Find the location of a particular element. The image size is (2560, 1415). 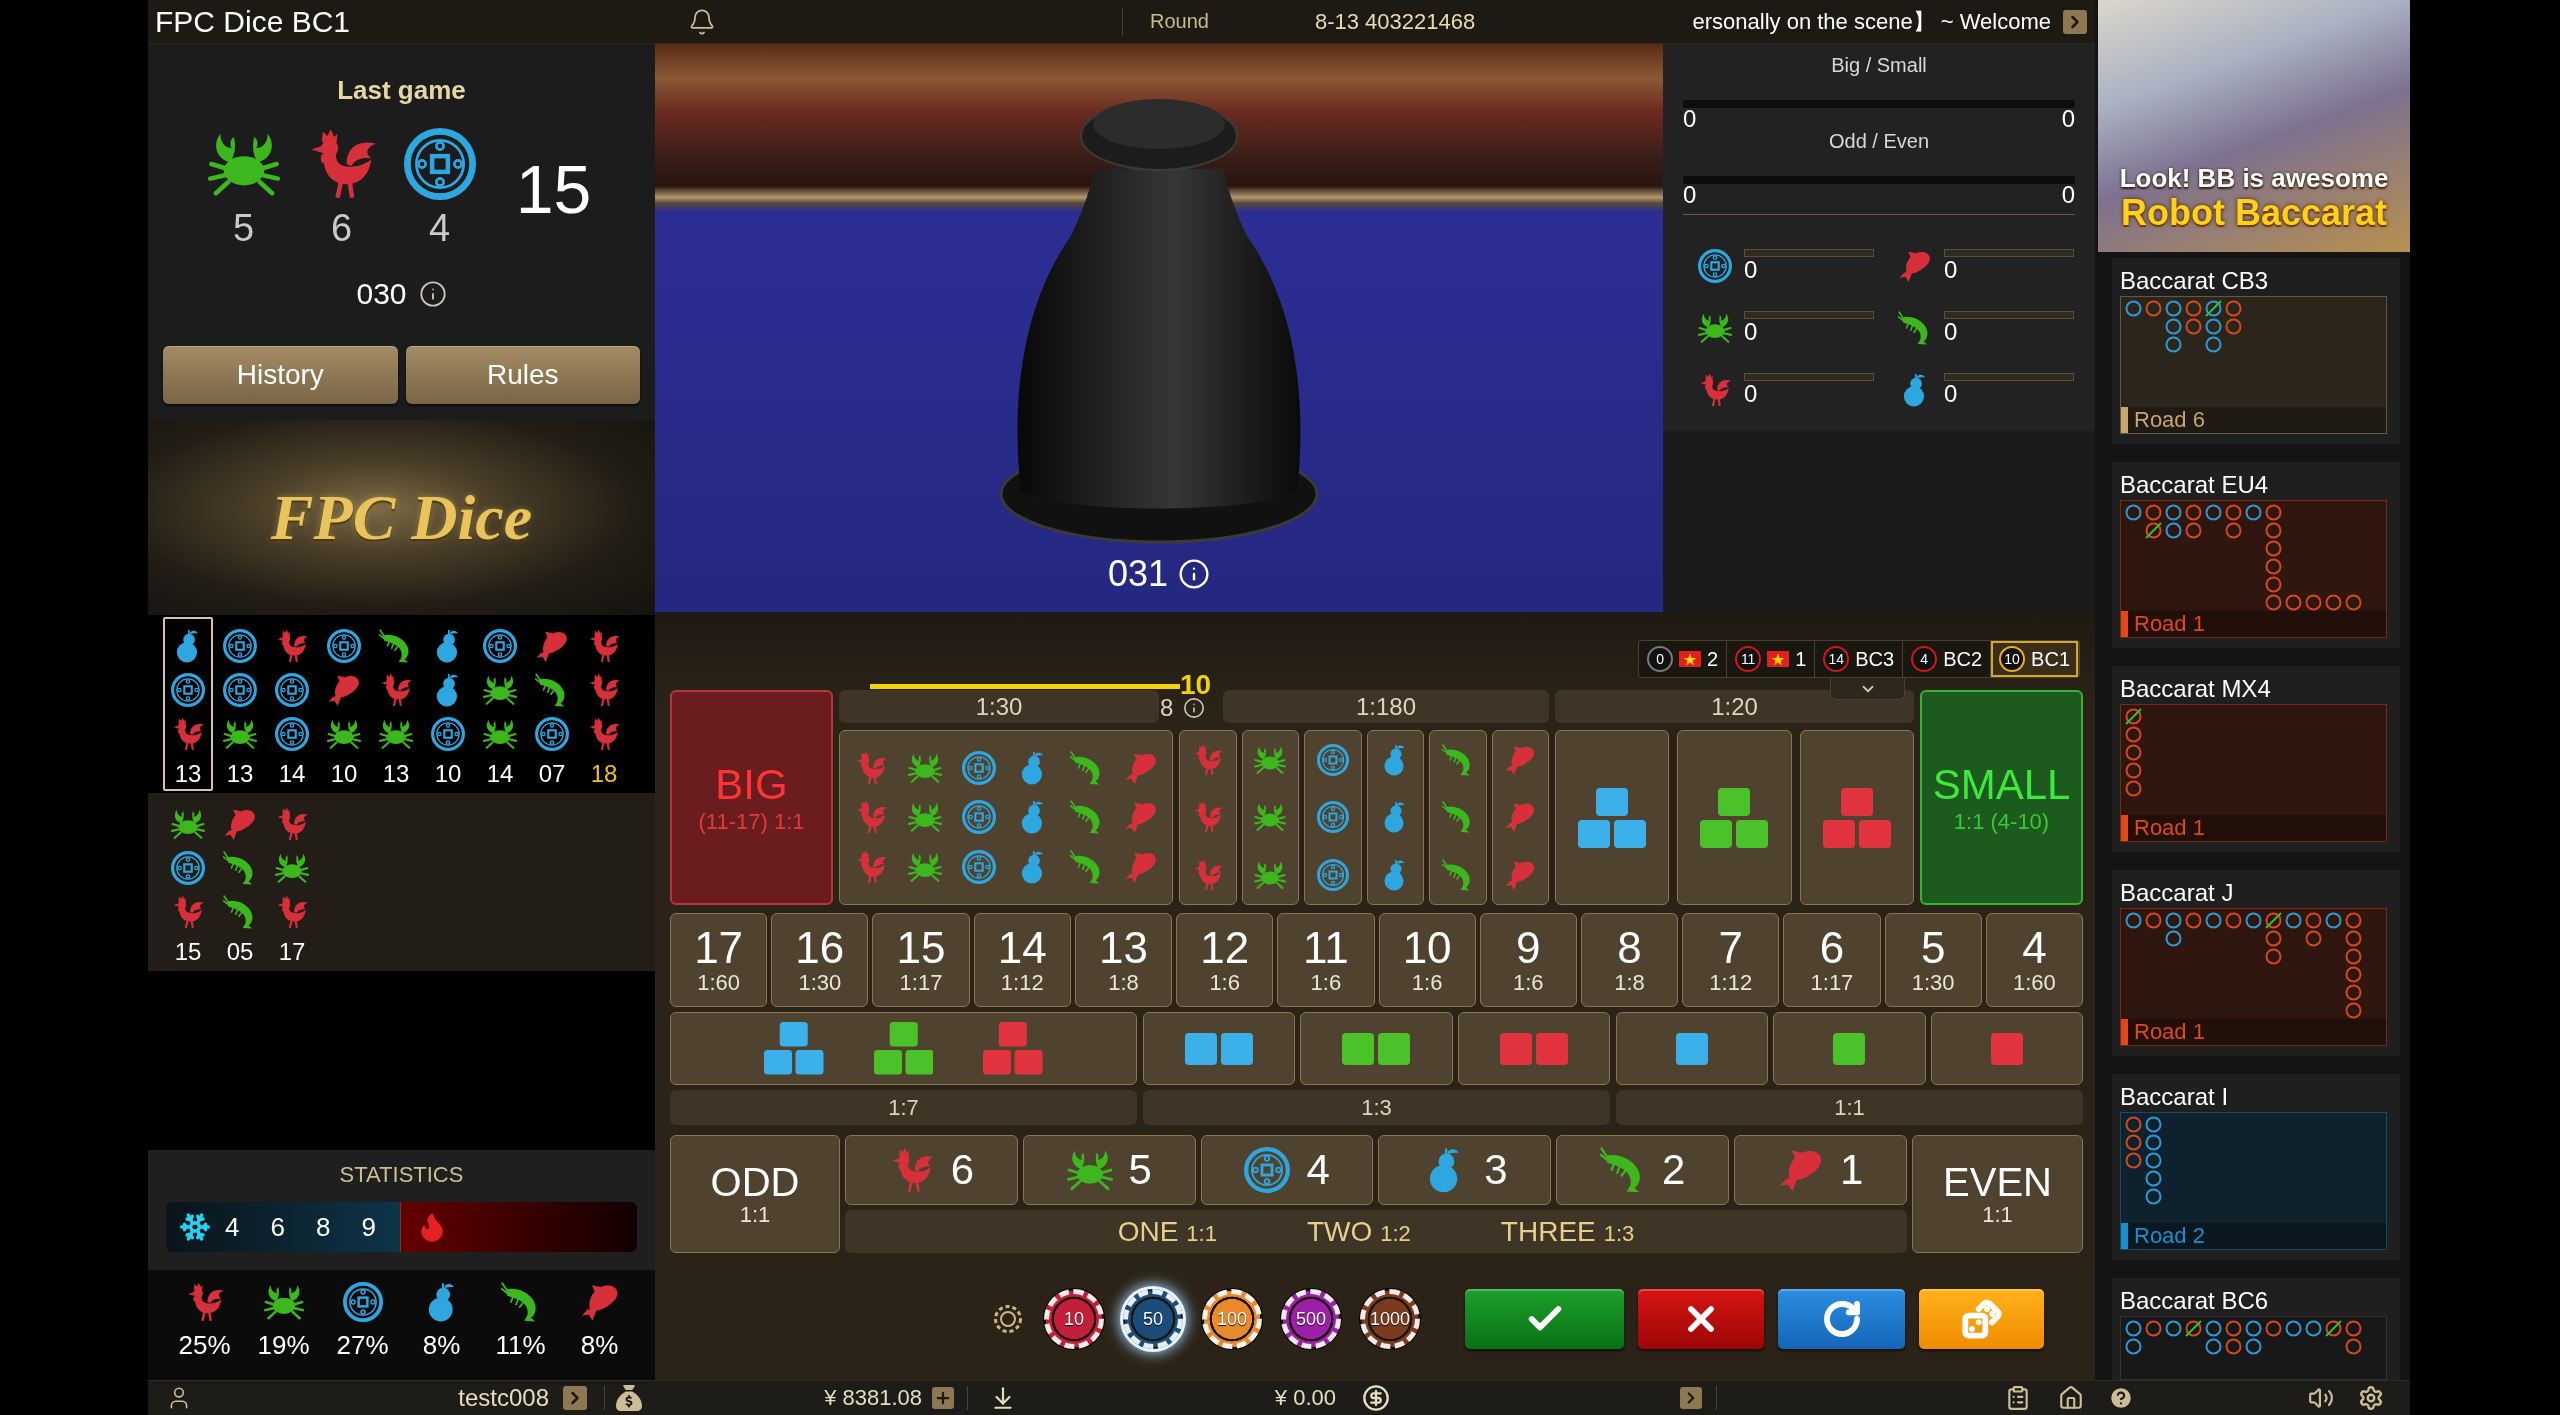

menu-button: Rules is located at coordinates (522, 375).